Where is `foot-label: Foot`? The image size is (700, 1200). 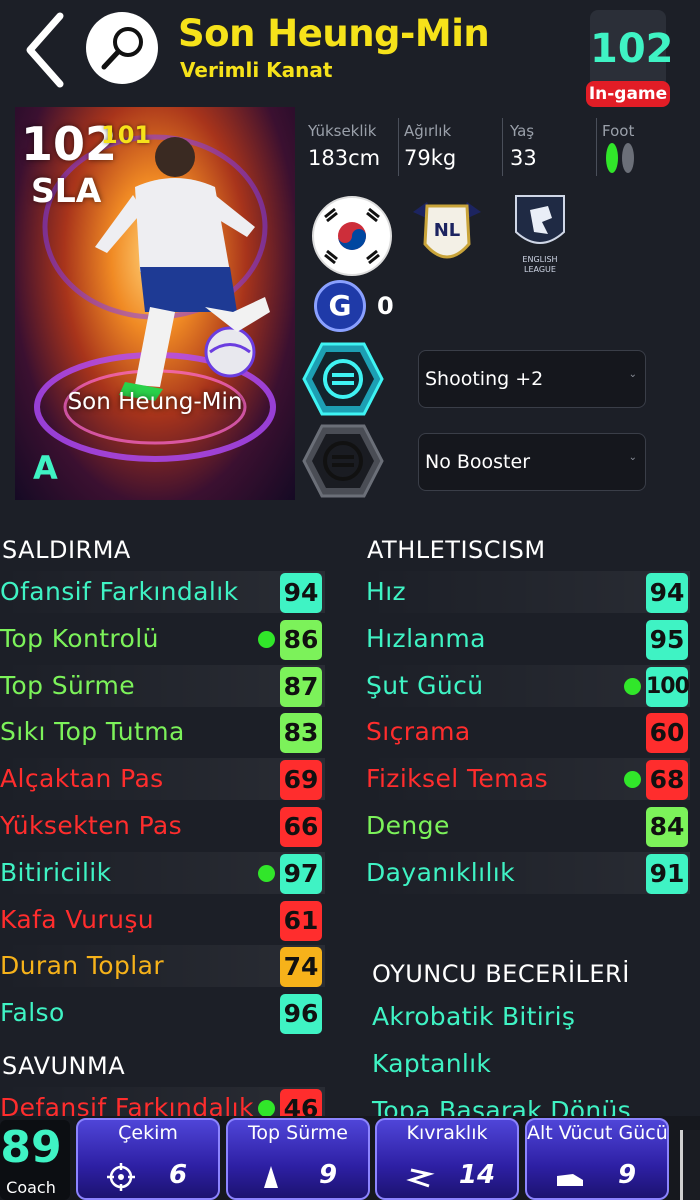
foot-label: Foot is located at coordinates (618, 131).